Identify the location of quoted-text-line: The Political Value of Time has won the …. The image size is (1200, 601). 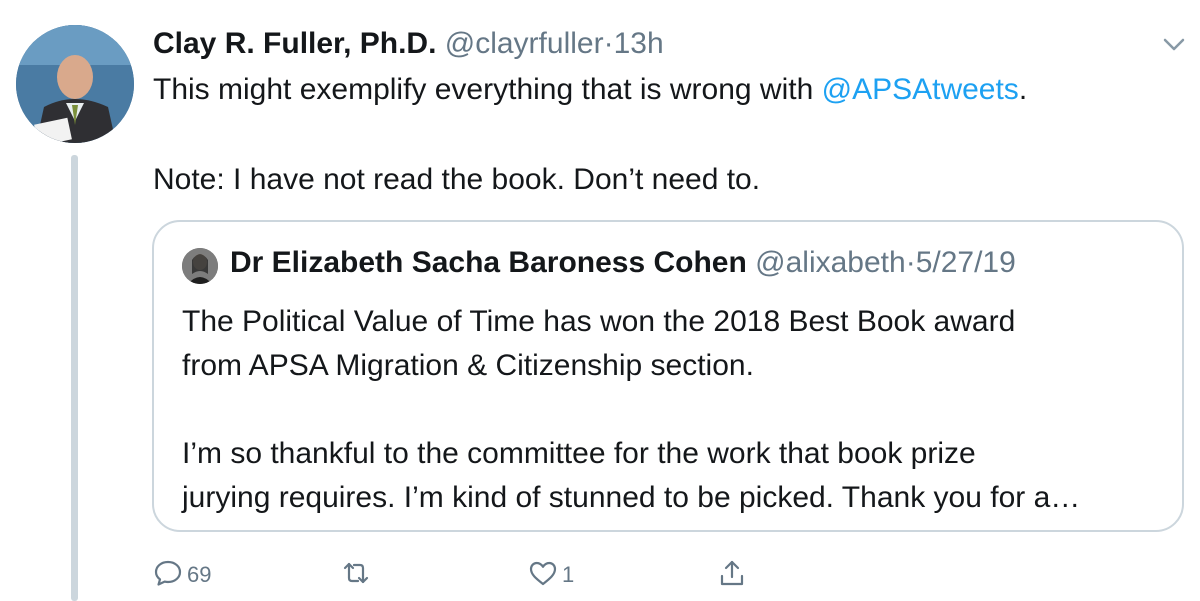
(599, 321).